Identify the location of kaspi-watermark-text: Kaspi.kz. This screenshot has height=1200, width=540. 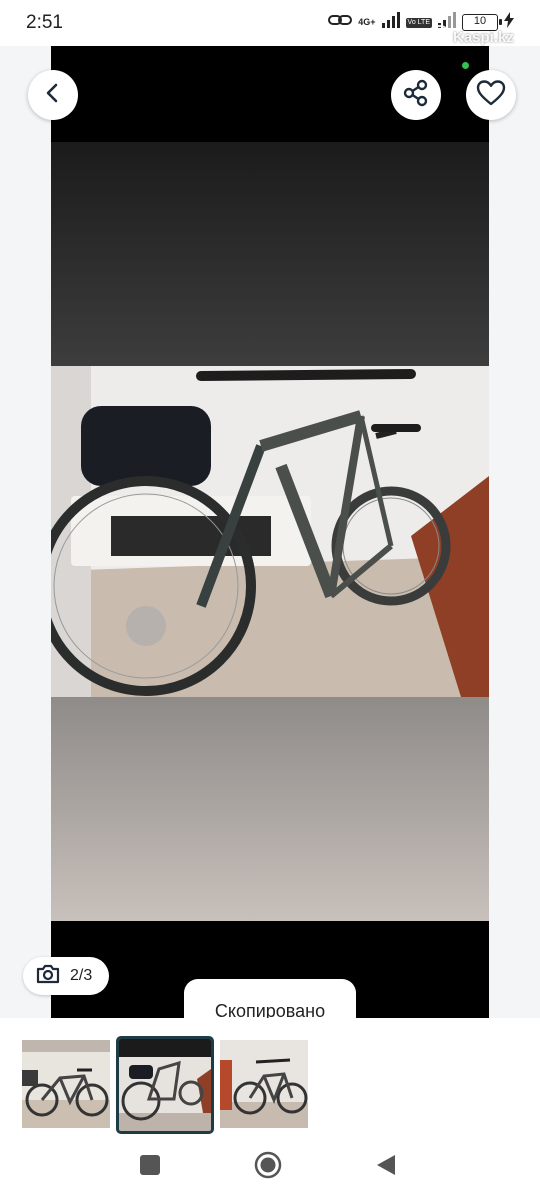
(483, 37).